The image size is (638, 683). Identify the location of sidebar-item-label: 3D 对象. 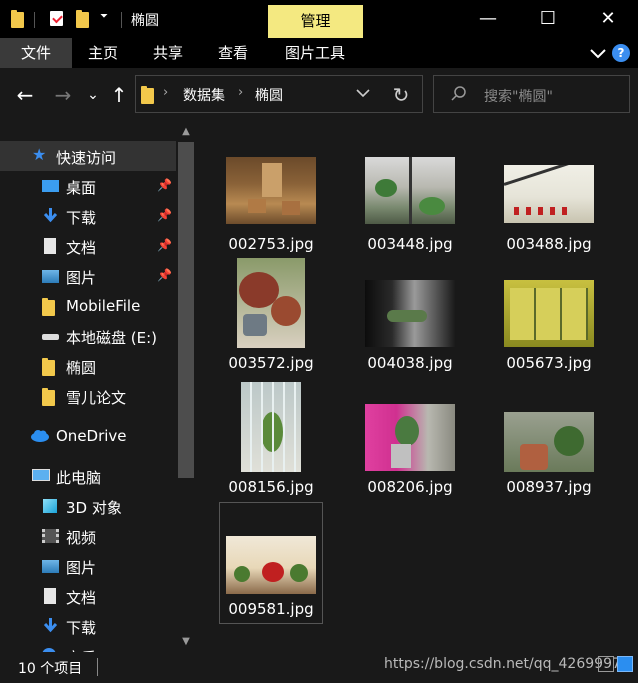
(94, 508).